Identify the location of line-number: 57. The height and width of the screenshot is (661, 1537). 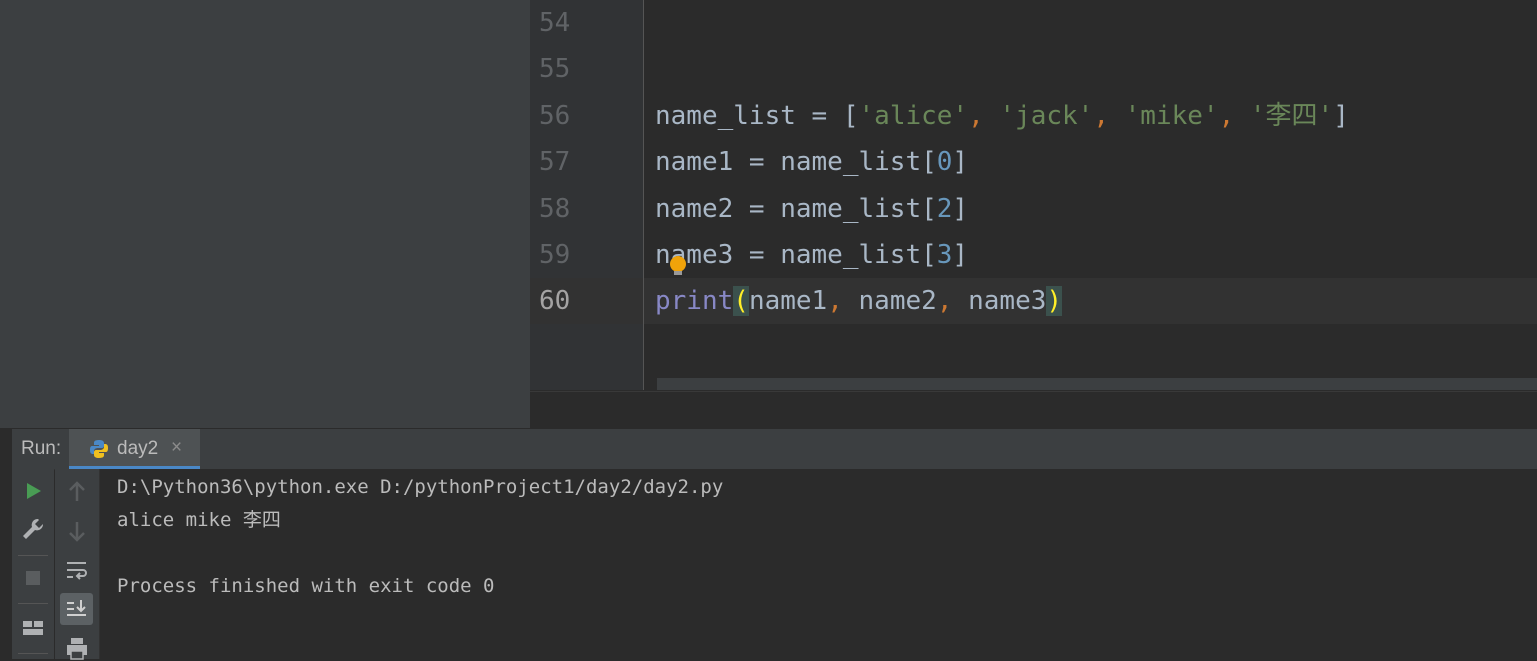
(555, 162).